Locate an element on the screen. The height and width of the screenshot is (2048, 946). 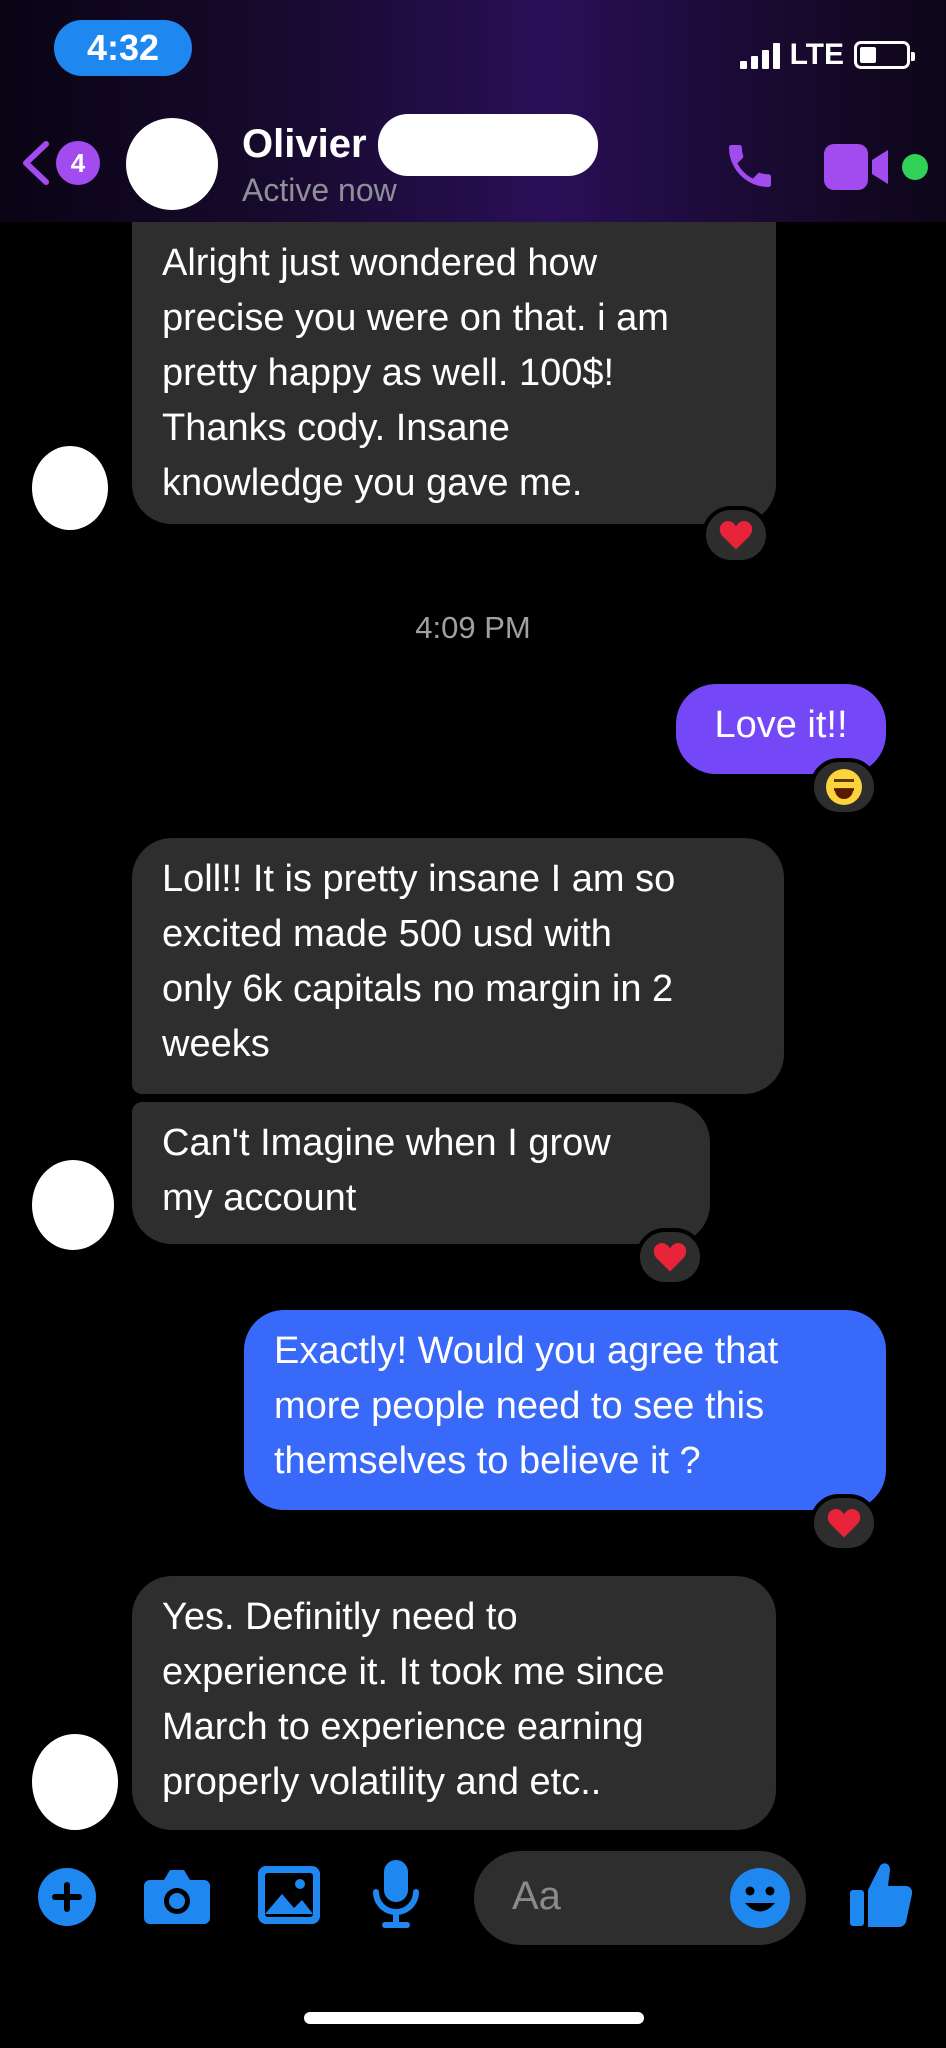
thumbs-up-icon is located at coordinates (881, 1895).